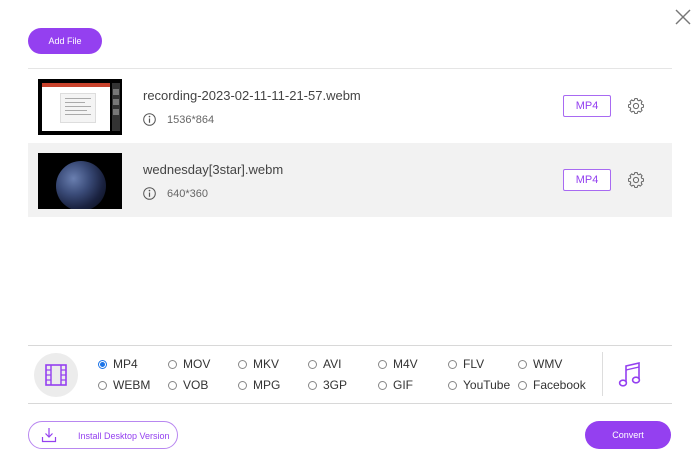  Describe the element at coordinates (65, 41) in the screenshot. I see `add-file-button: Add File` at that location.